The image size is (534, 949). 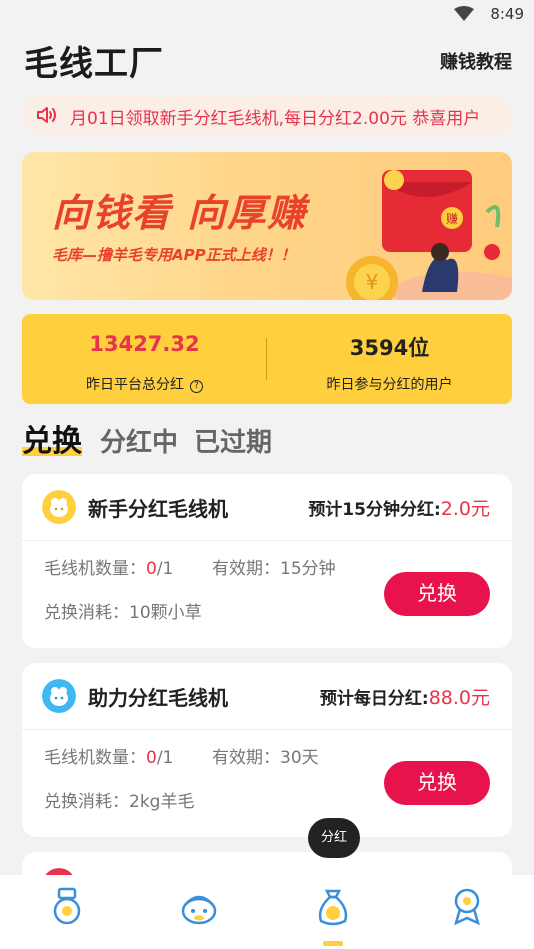 I want to click on tab-bar: 兑换 分红中 已过期, so click(x=267, y=440).